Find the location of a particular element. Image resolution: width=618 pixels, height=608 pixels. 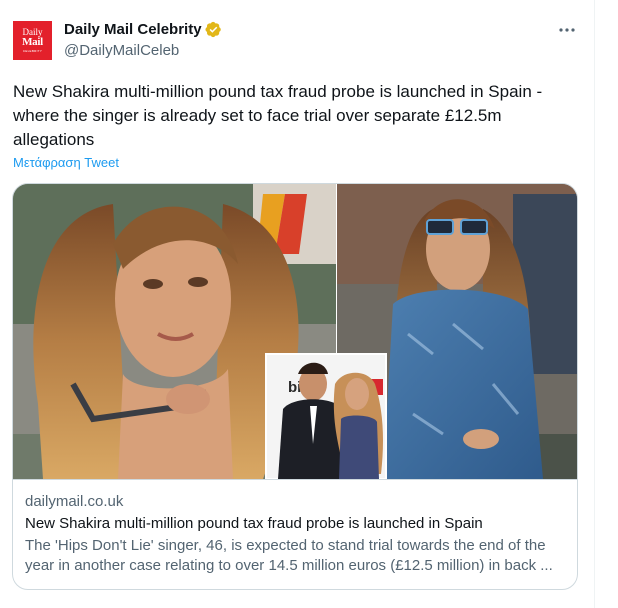

card-domain: dailymail.co.uk is located at coordinates (74, 501).